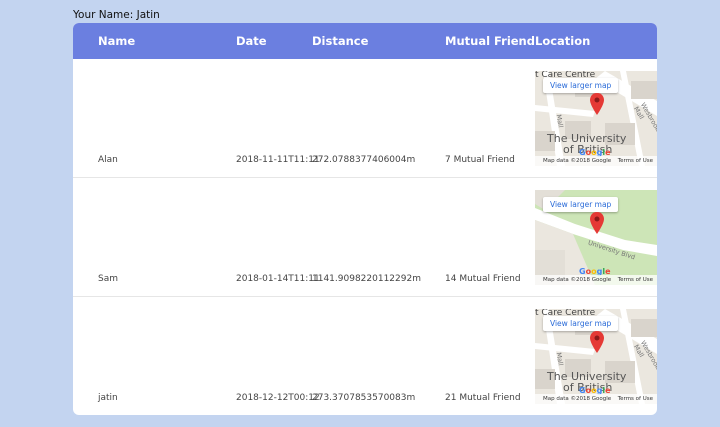 Image resolution: width=720 pixels, height=427 pixels. Describe the element at coordinates (117, 41) in the screenshot. I see `header-name: Name` at that location.